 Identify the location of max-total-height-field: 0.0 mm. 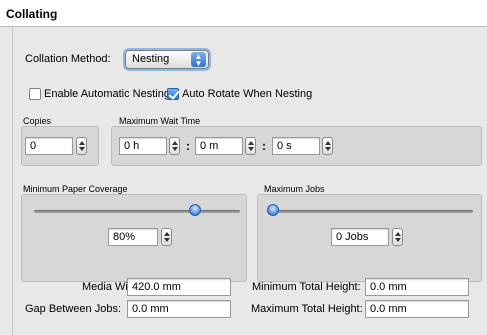
(417, 309).